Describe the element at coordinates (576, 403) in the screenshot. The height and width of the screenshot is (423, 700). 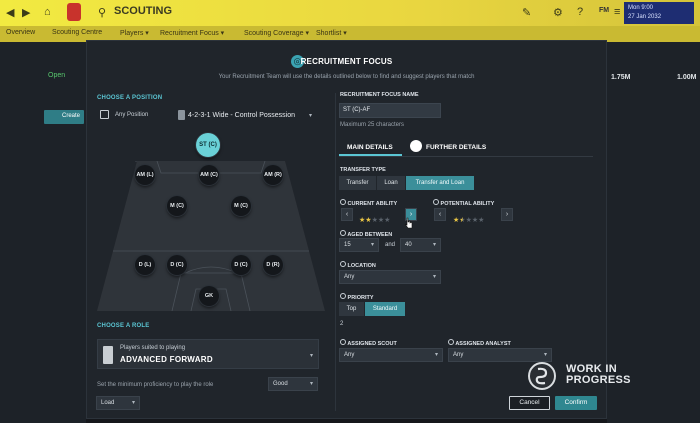
I see `confirm-button: Confirm` at that location.